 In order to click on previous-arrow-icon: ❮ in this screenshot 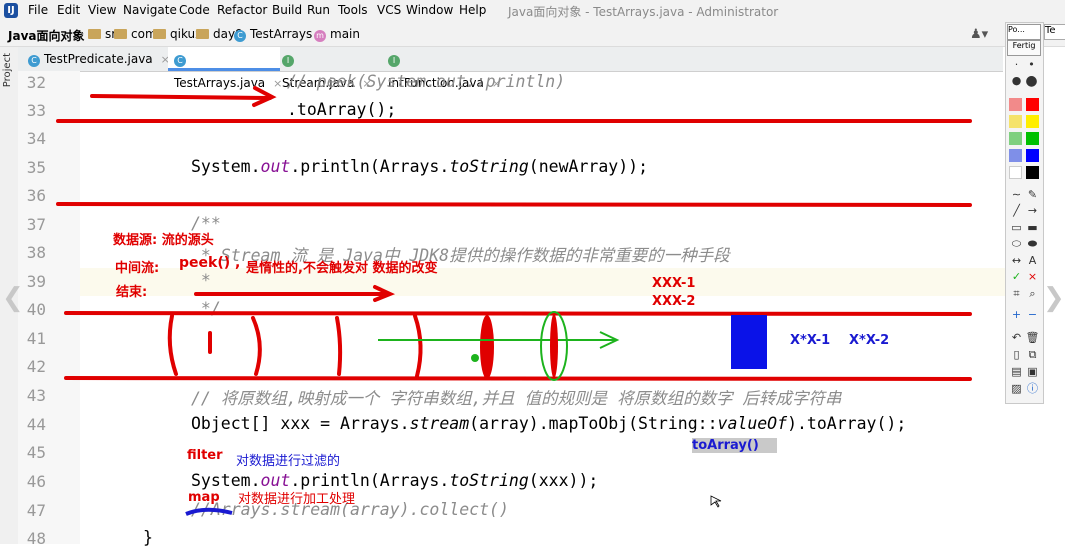, I will do `click(13, 298)`.